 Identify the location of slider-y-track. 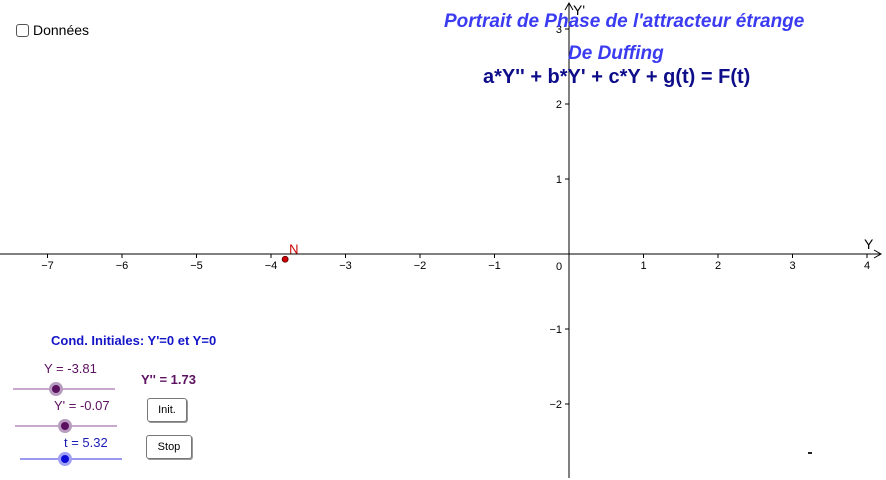
(64, 389).